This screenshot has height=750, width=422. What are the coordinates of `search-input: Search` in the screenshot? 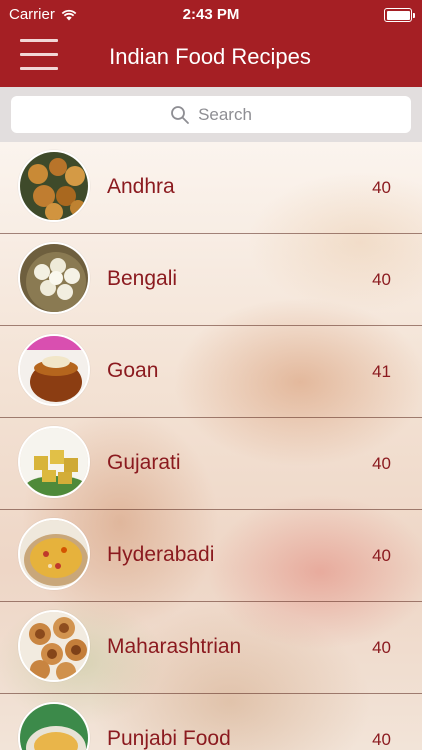 It's located at (211, 114).